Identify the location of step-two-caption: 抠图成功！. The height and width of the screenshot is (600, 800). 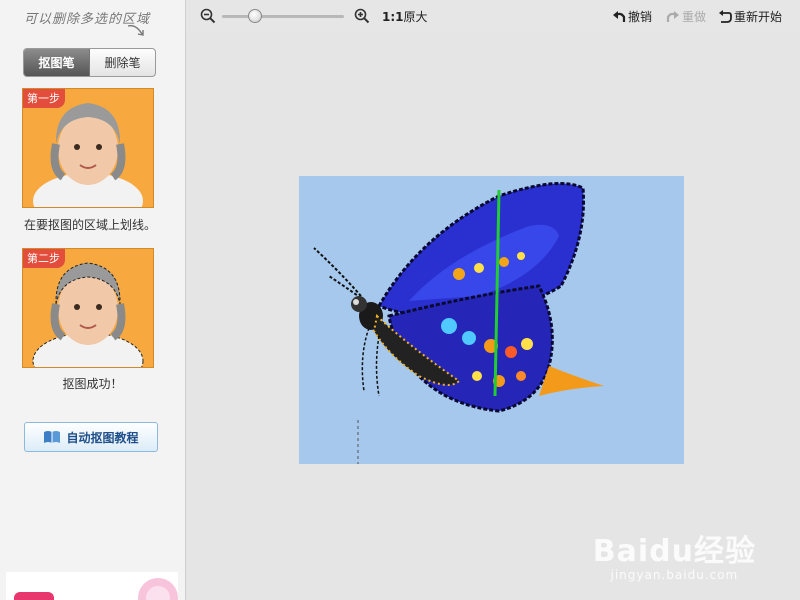
(92, 384).